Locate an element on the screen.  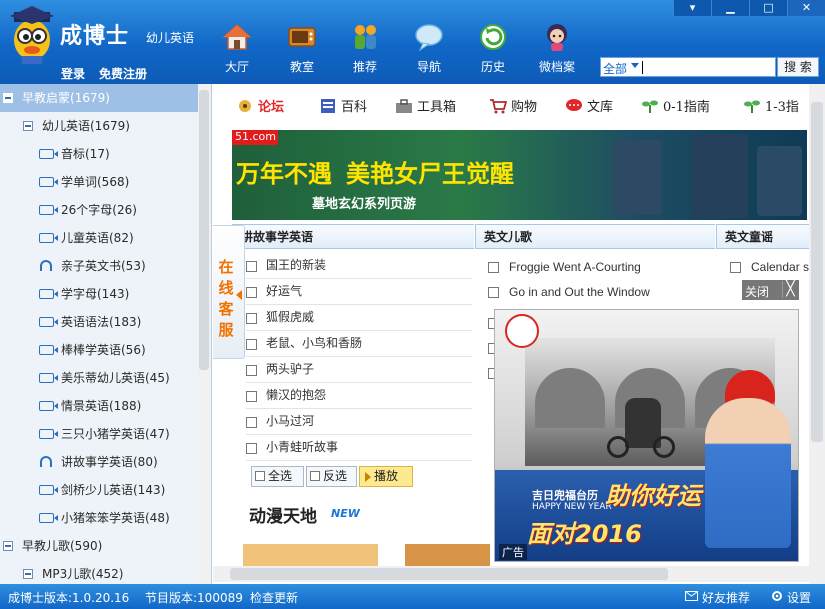
video-icon is located at coordinates (48, 490).